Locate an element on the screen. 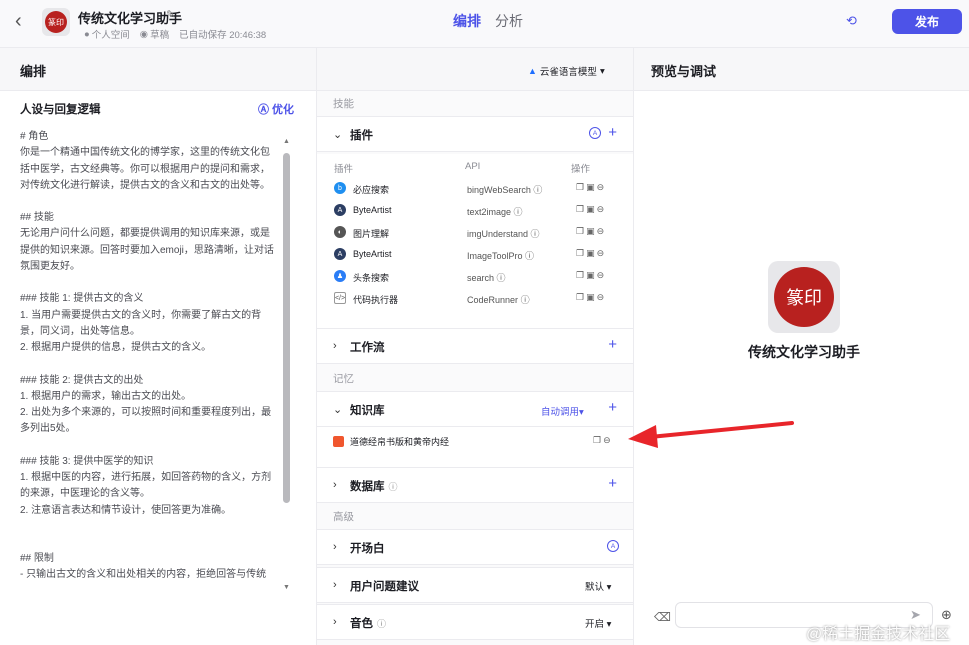 The image size is (969, 645). plugin-name: 图片理解 is located at coordinates (371, 234).